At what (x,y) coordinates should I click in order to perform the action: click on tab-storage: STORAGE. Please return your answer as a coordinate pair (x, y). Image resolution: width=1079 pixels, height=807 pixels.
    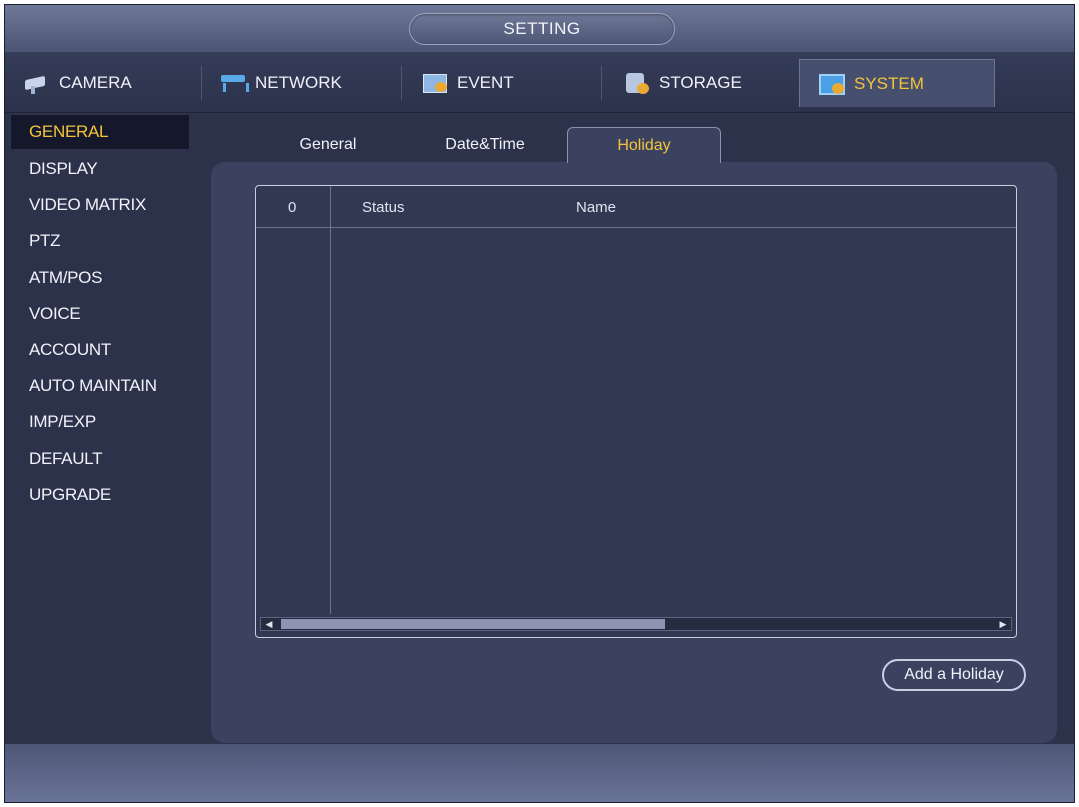
    Looking at the image, I should click on (682, 83).